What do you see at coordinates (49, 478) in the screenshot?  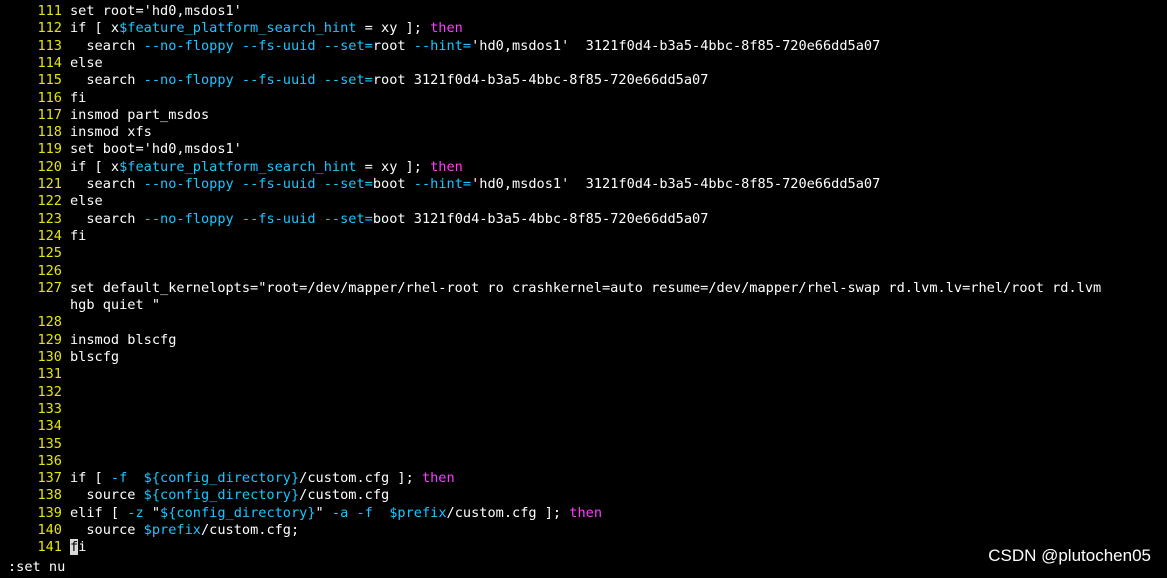 I see `line-number: 137` at bounding box center [49, 478].